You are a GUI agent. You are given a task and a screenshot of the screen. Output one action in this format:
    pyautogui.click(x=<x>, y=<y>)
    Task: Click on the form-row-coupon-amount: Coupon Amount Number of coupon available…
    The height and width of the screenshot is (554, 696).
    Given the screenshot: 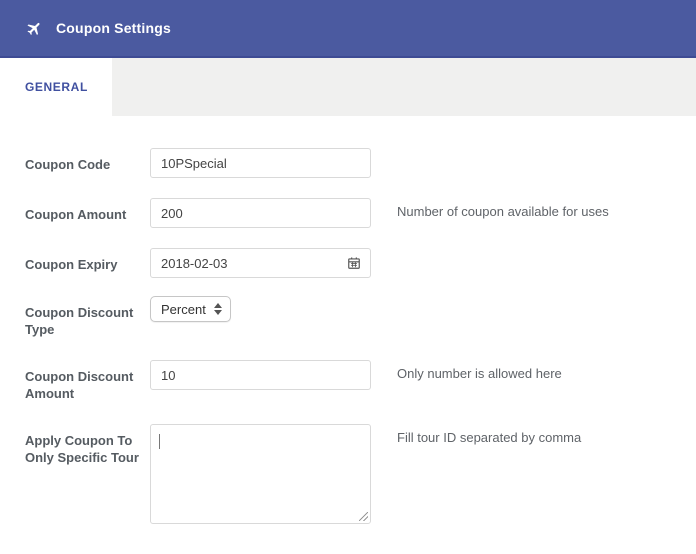 What is the action you would take?
    pyautogui.click(x=360, y=213)
    